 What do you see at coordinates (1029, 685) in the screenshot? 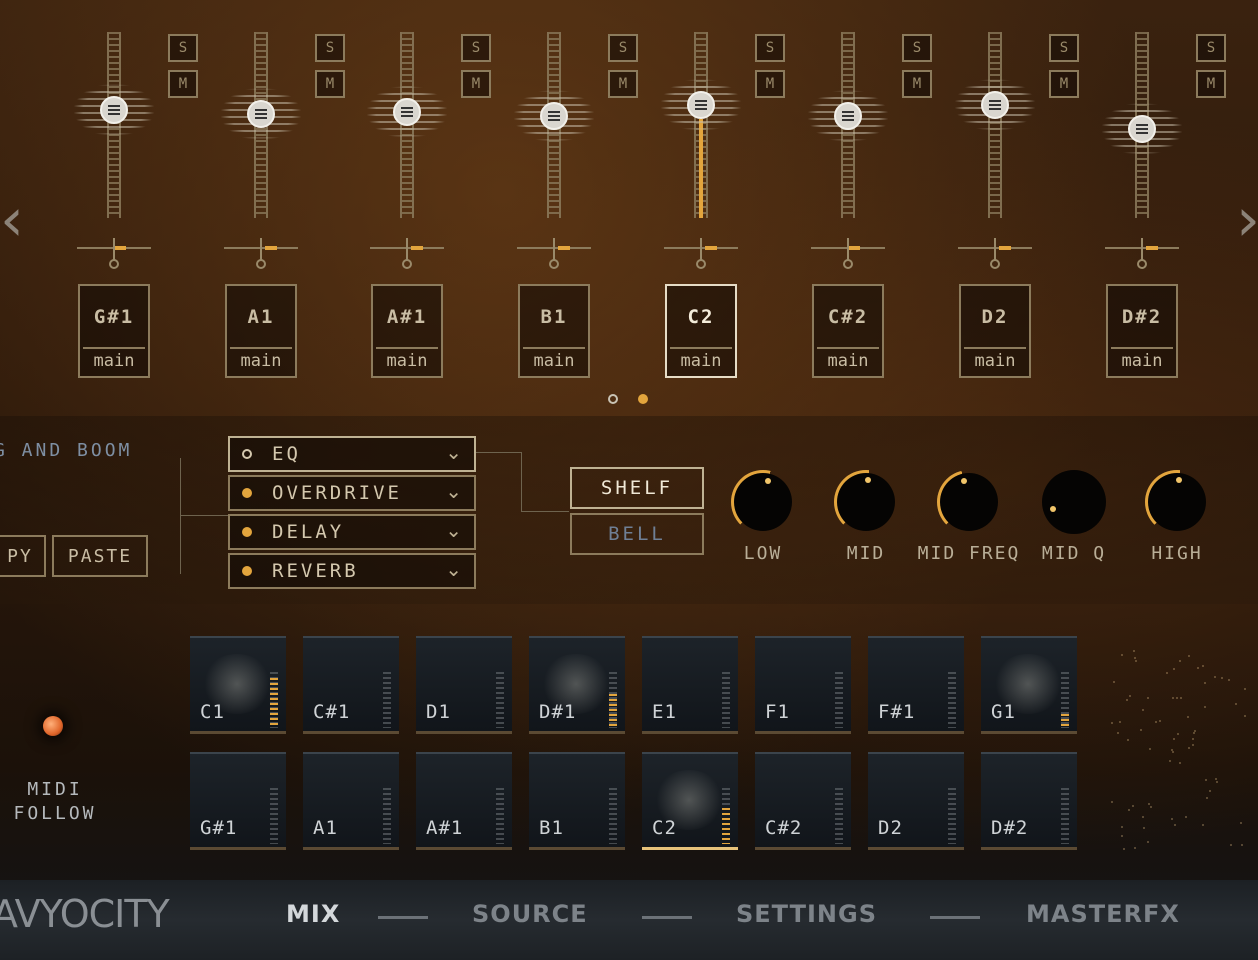
I see `drum-pad: G1` at bounding box center [1029, 685].